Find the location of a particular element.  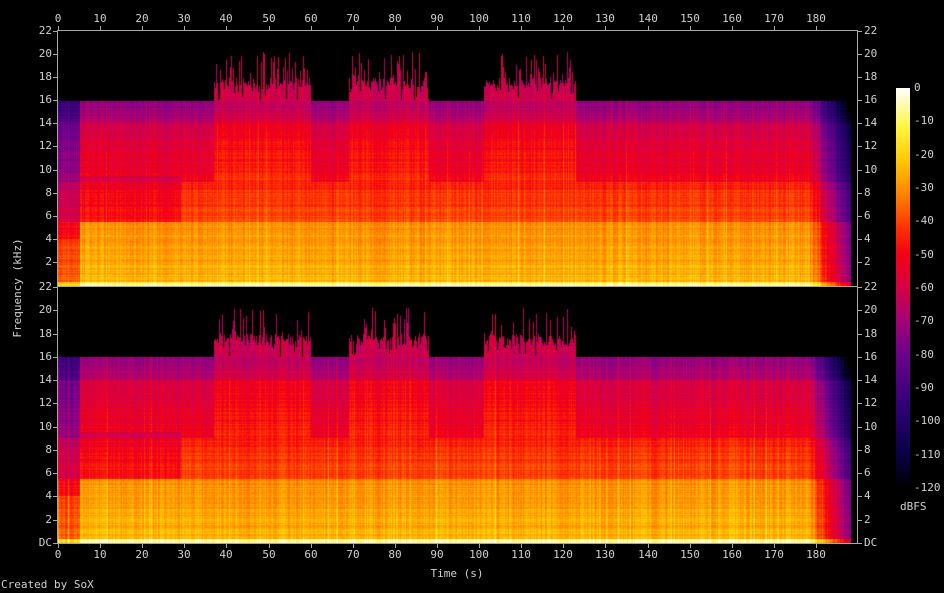

frame-bottom is located at coordinates (457, 543).